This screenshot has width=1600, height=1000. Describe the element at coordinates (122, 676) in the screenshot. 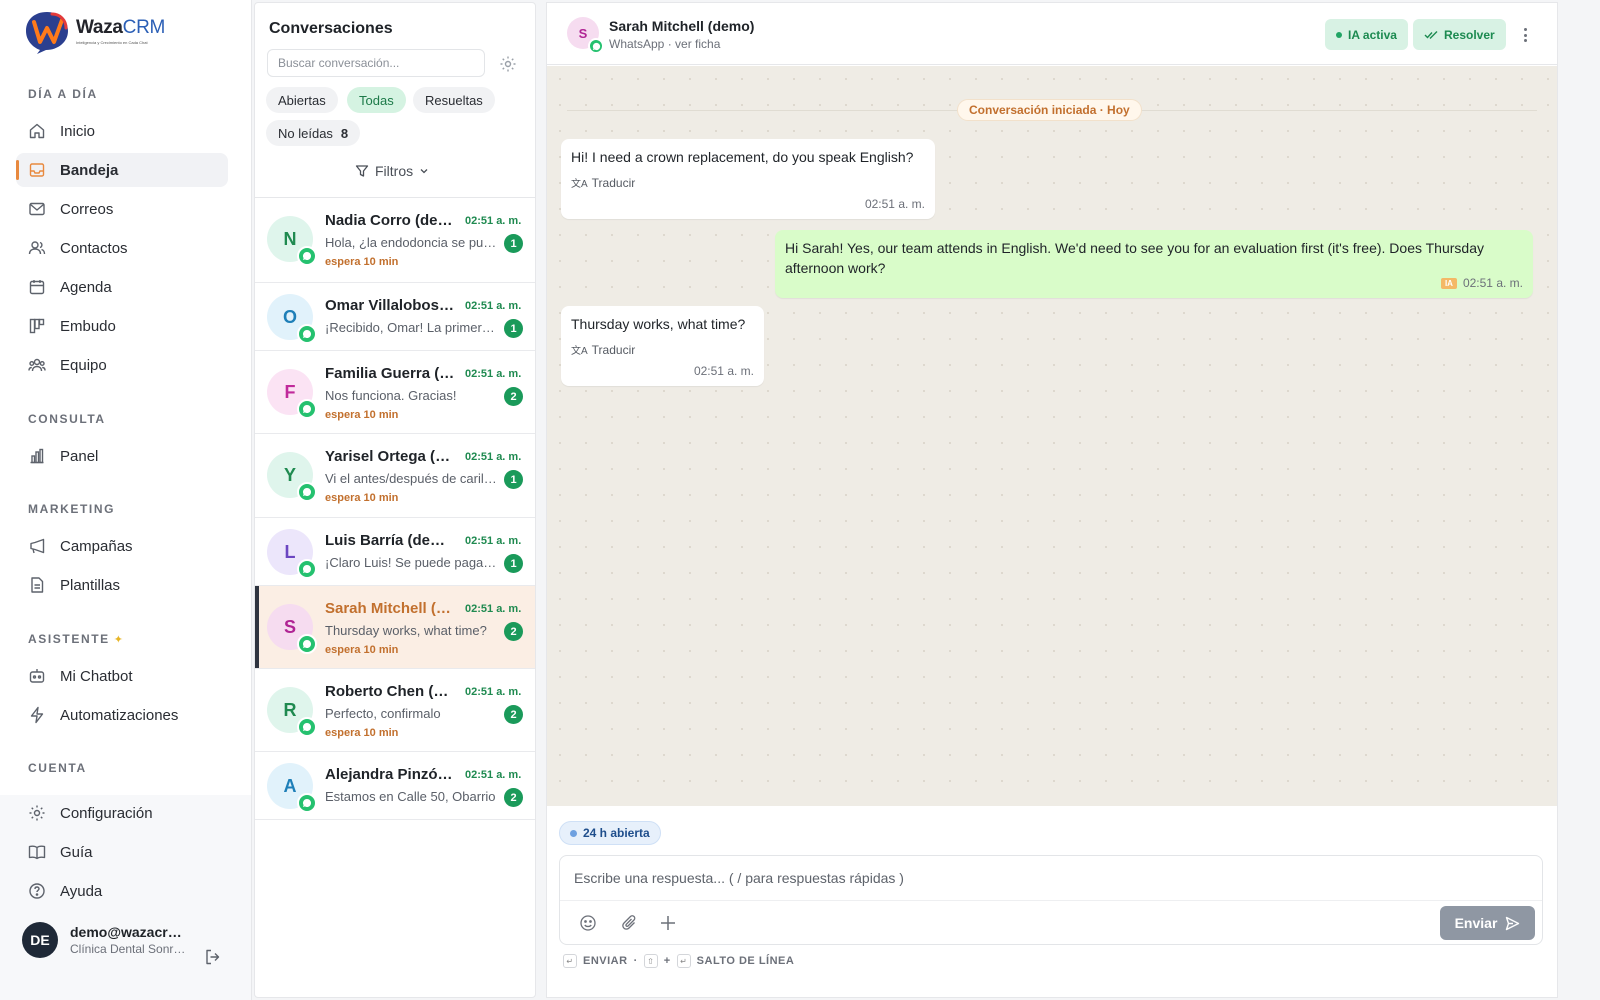

I see `sidebar-item-mi-chatbot: Mi Chatbot` at that location.